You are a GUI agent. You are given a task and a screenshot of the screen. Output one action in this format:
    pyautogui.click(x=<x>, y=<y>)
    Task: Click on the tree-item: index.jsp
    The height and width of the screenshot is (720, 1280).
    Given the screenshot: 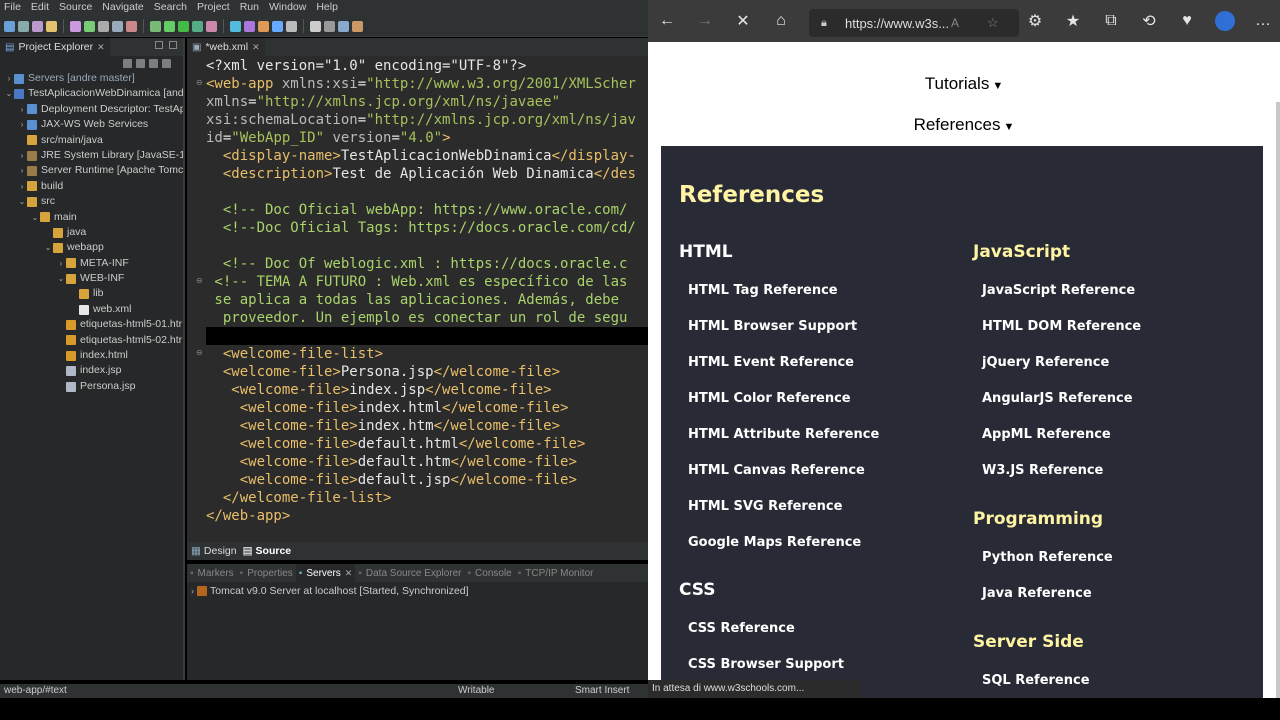 What is the action you would take?
    pyautogui.click(x=91, y=370)
    